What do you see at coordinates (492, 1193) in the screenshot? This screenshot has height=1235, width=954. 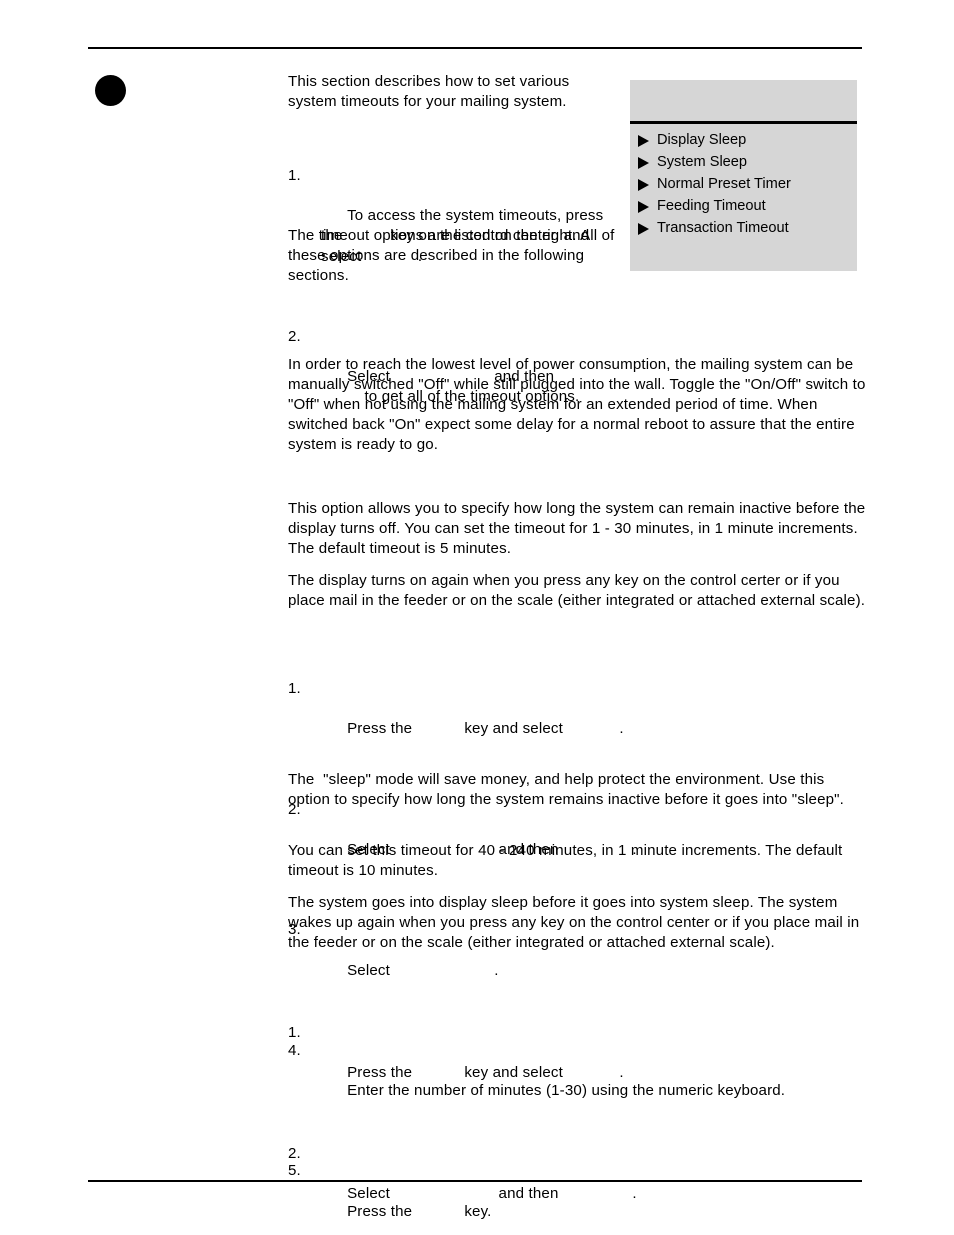 I see `list-item-text: Select and then .` at bounding box center [492, 1193].